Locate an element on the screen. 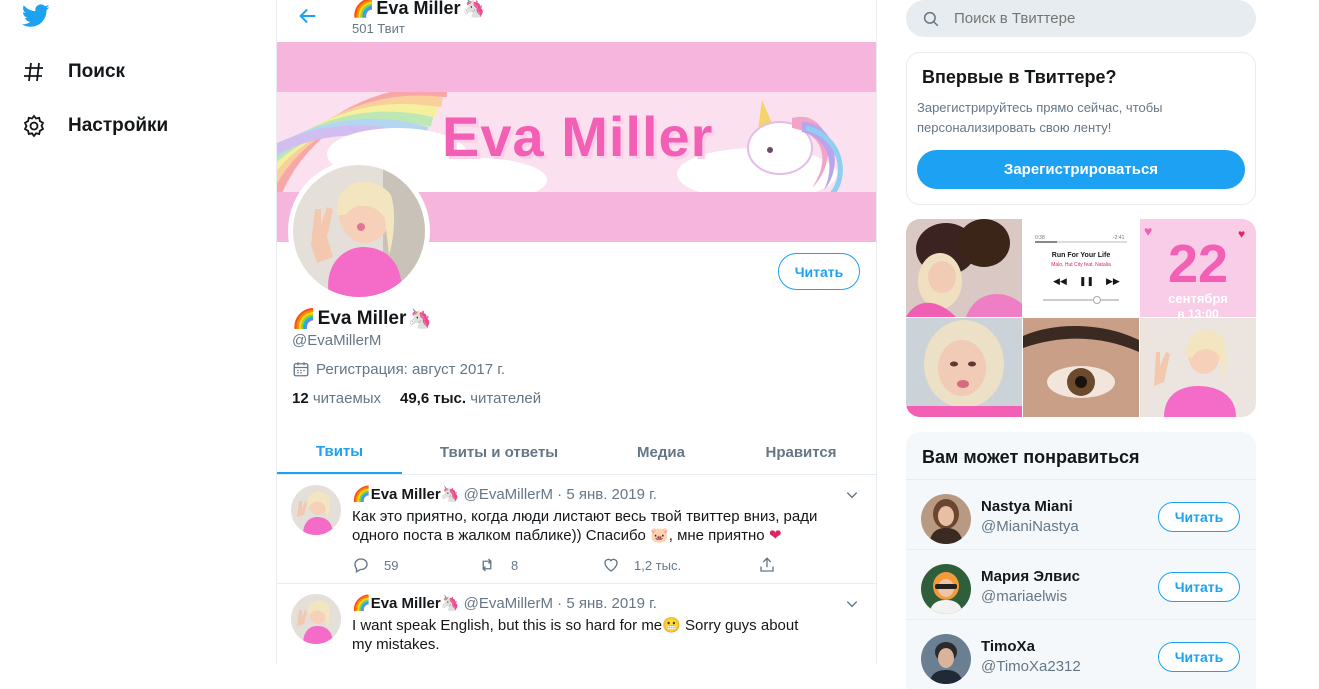  profile-name: 🌈 Eva Miller 🦄 is located at coordinates (362, 319).